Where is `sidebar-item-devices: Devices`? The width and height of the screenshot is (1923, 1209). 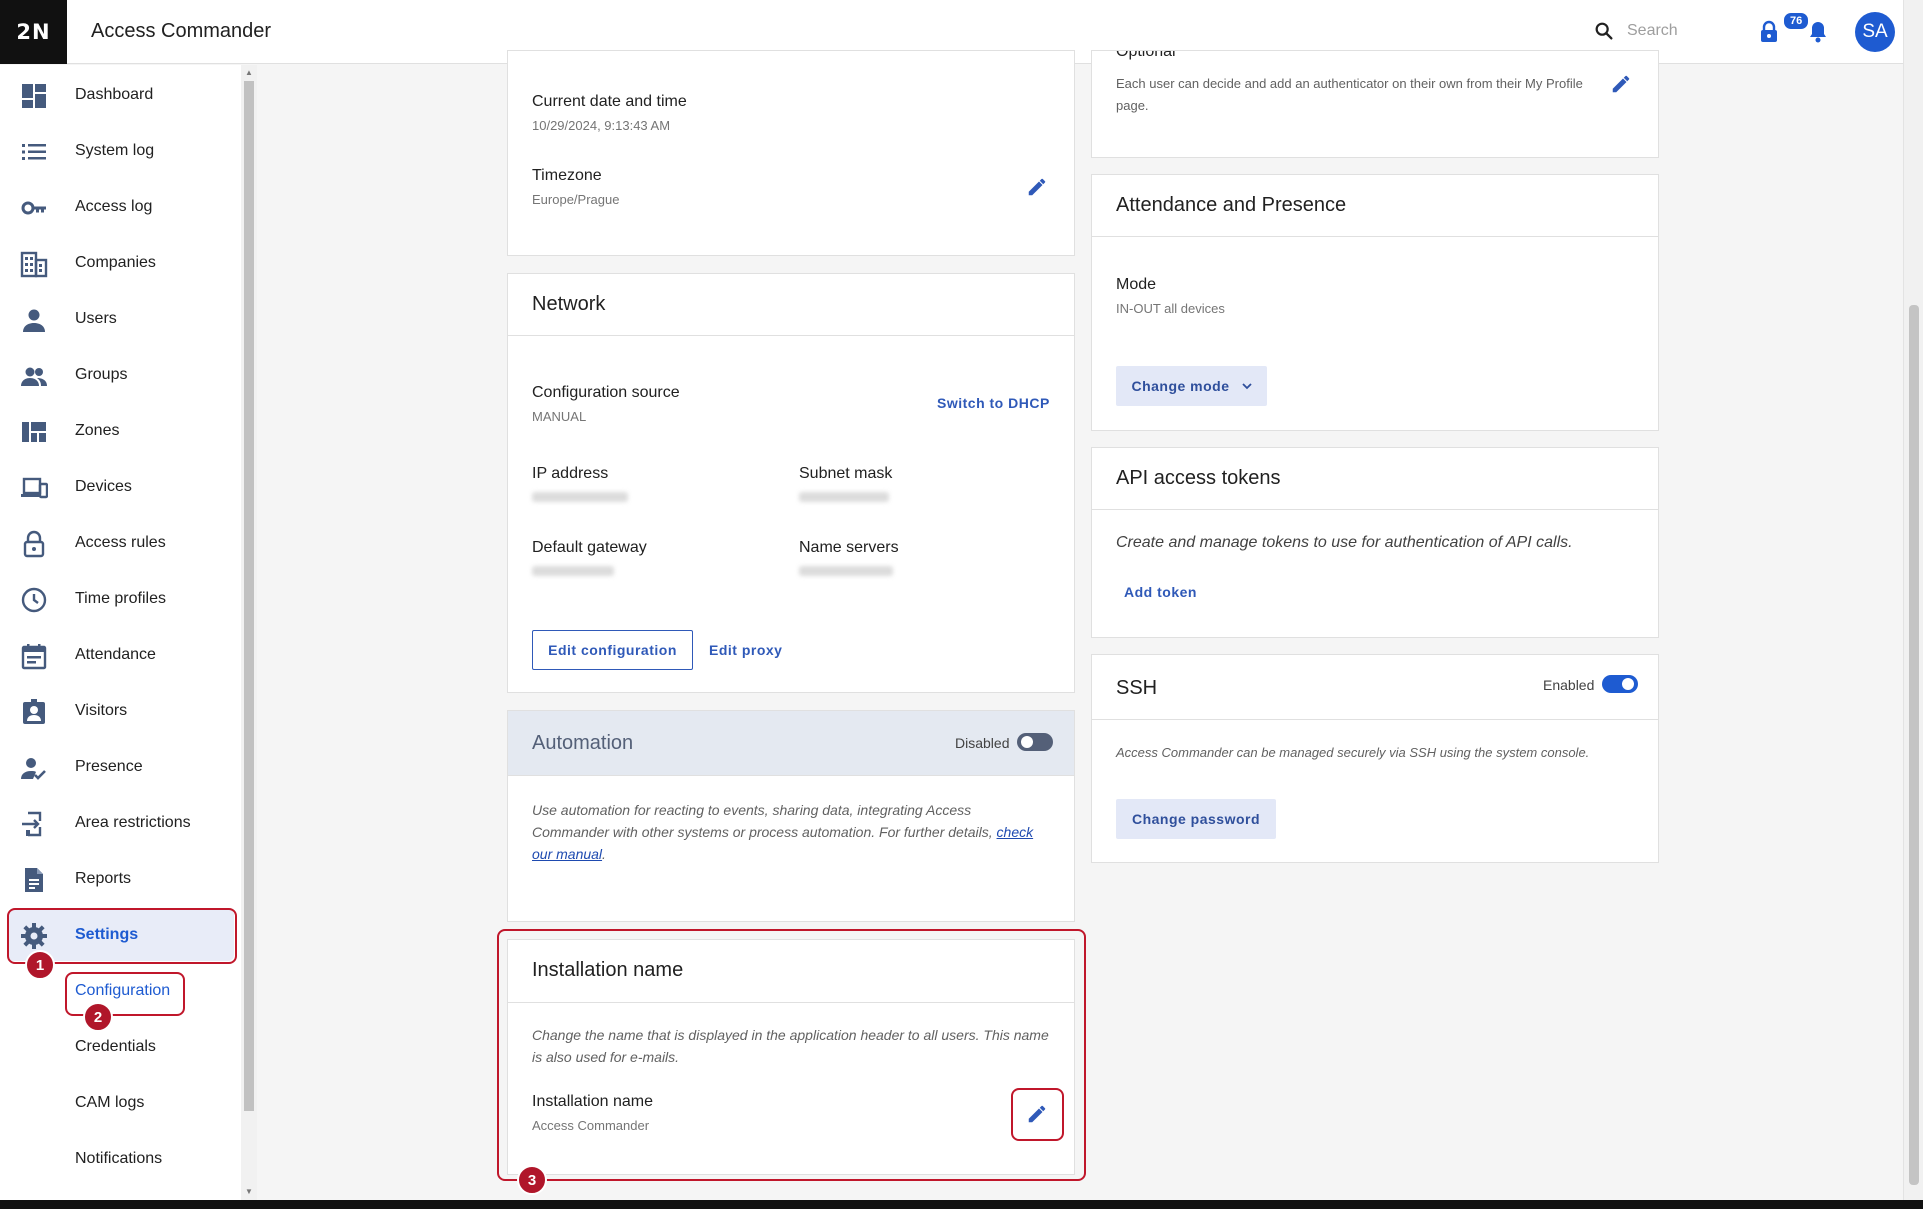
sidebar-item-devices: Devices is located at coordinates (120, 487).